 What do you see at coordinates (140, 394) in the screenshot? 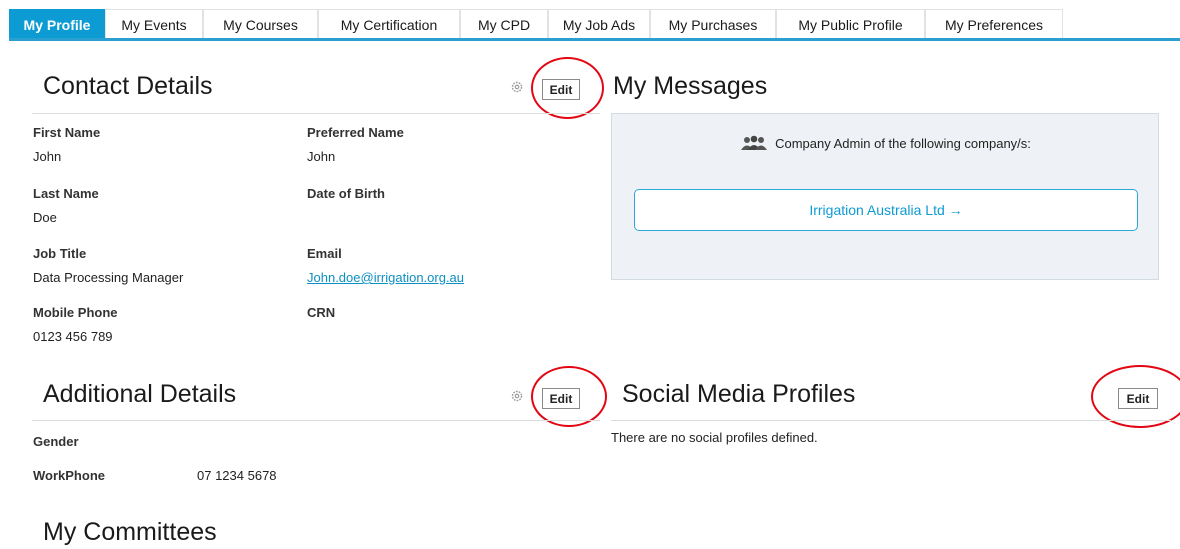
I see `additional-details-heading: Additional Details` at bounding box center [140, 394].